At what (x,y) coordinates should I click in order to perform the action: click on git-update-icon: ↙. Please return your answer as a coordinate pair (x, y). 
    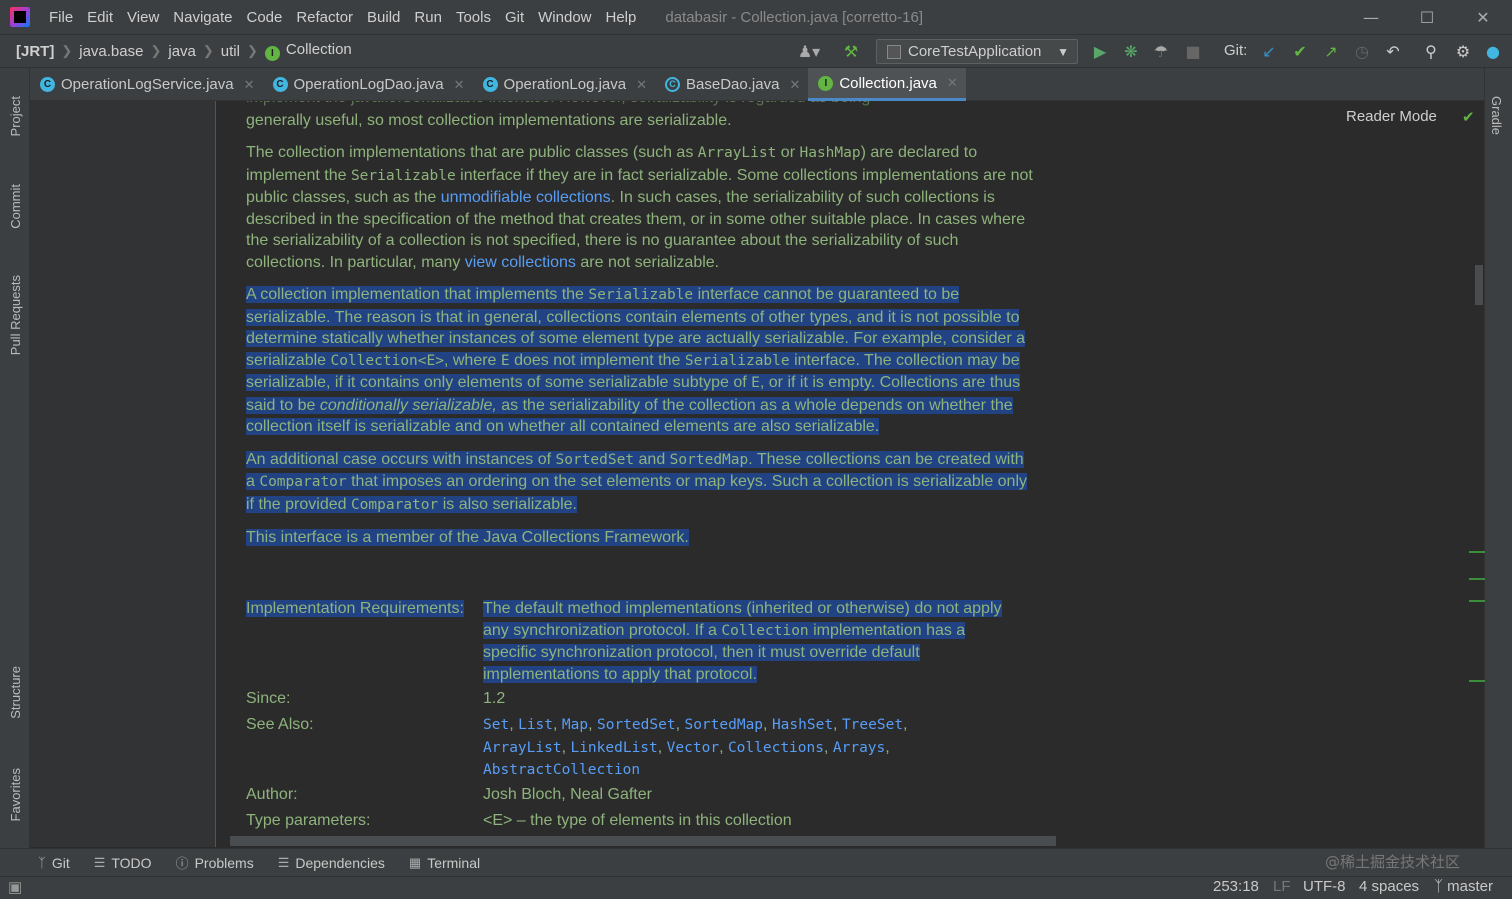
    Looking at the image, I should click on (1269, 51).